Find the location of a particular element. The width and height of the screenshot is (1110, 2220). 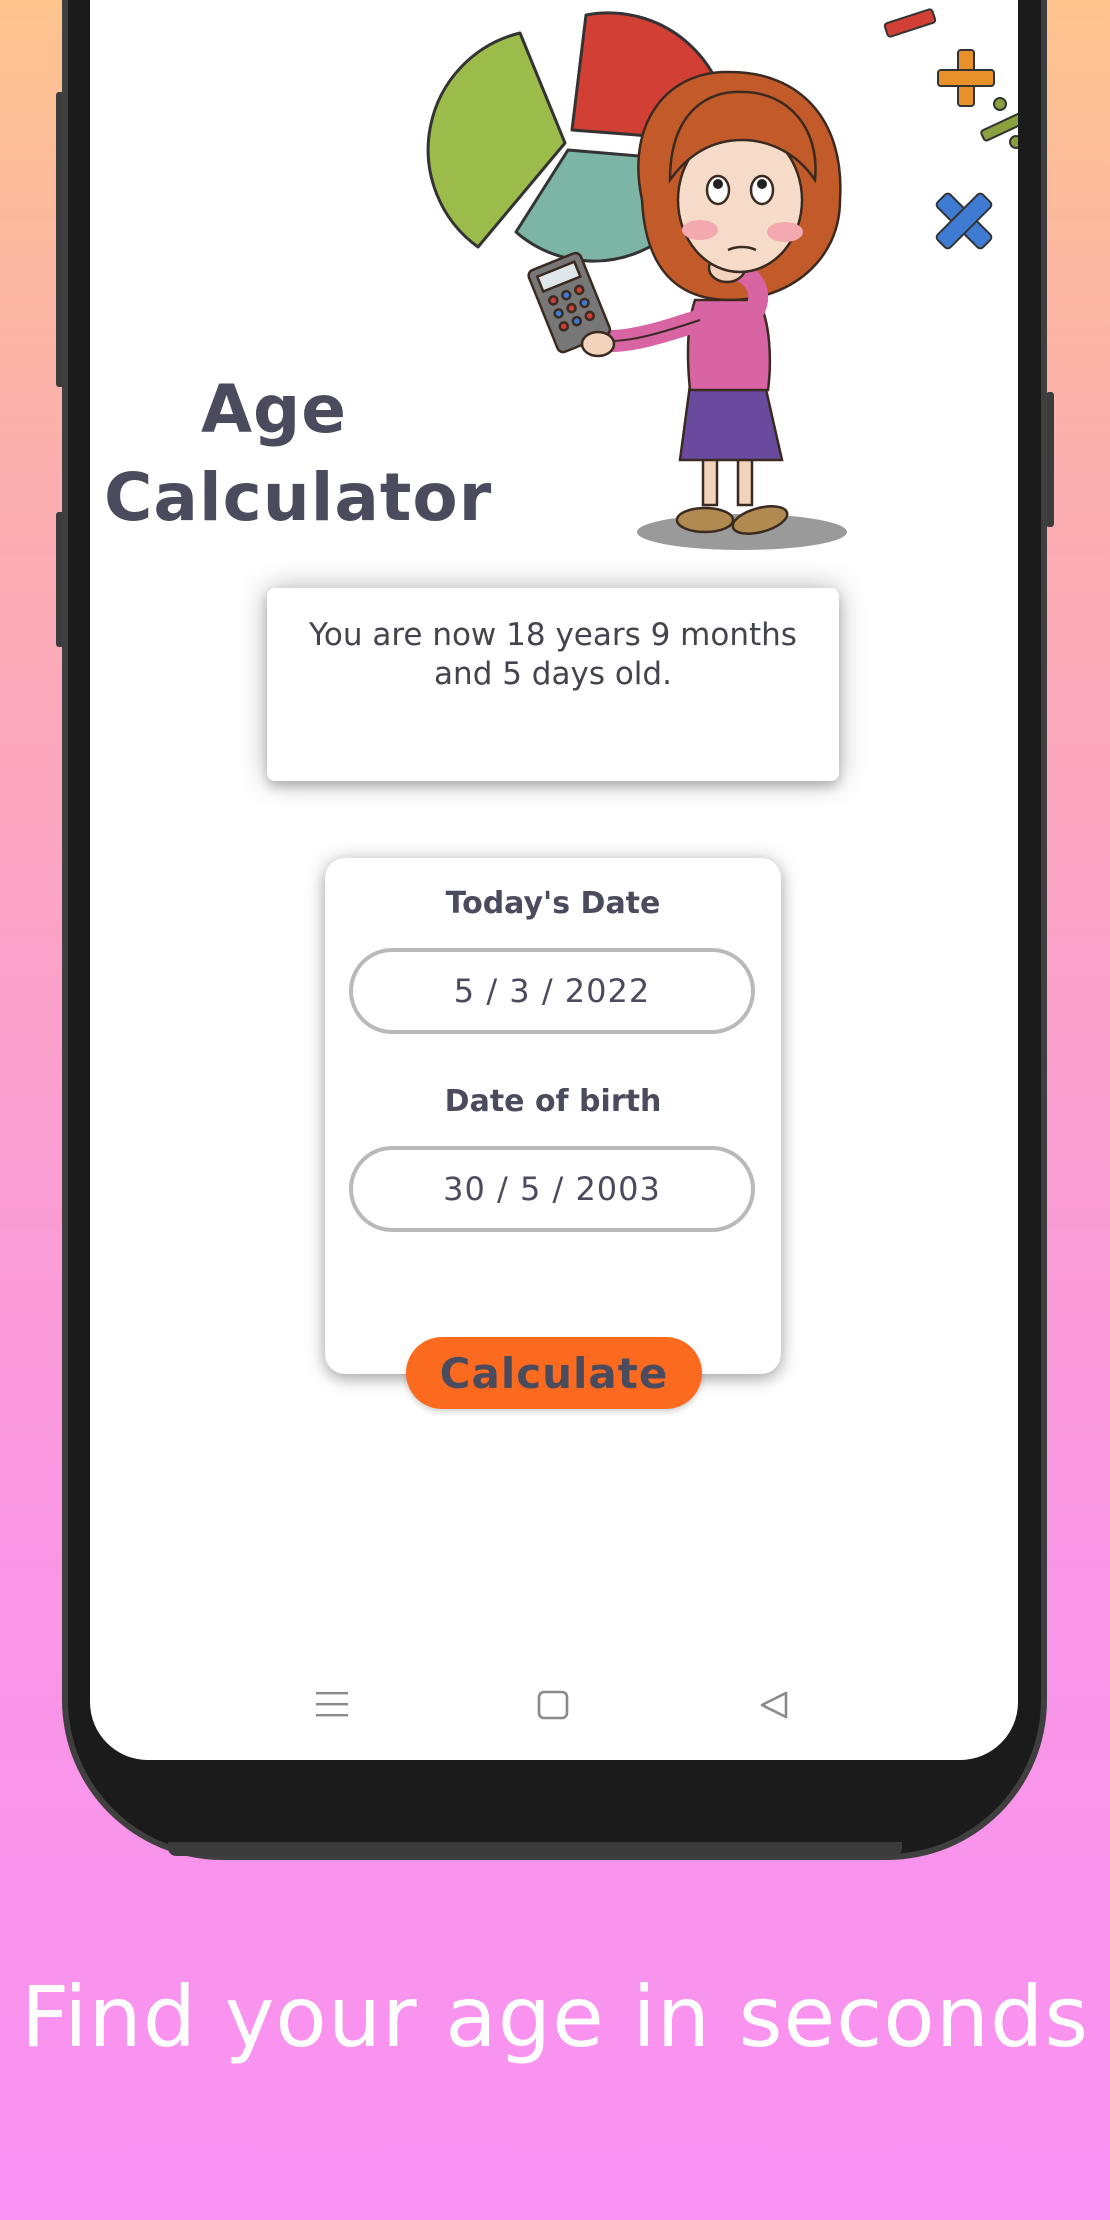

calculate-button: Calculate is located at coordinates (554, 1373).